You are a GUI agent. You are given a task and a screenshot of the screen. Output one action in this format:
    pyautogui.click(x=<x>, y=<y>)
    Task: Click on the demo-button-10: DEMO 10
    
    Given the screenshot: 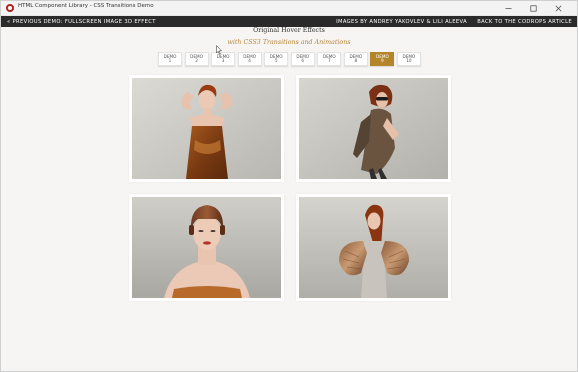 What is the action you would take?
    pyautogui.click(x=408, y=59)
    